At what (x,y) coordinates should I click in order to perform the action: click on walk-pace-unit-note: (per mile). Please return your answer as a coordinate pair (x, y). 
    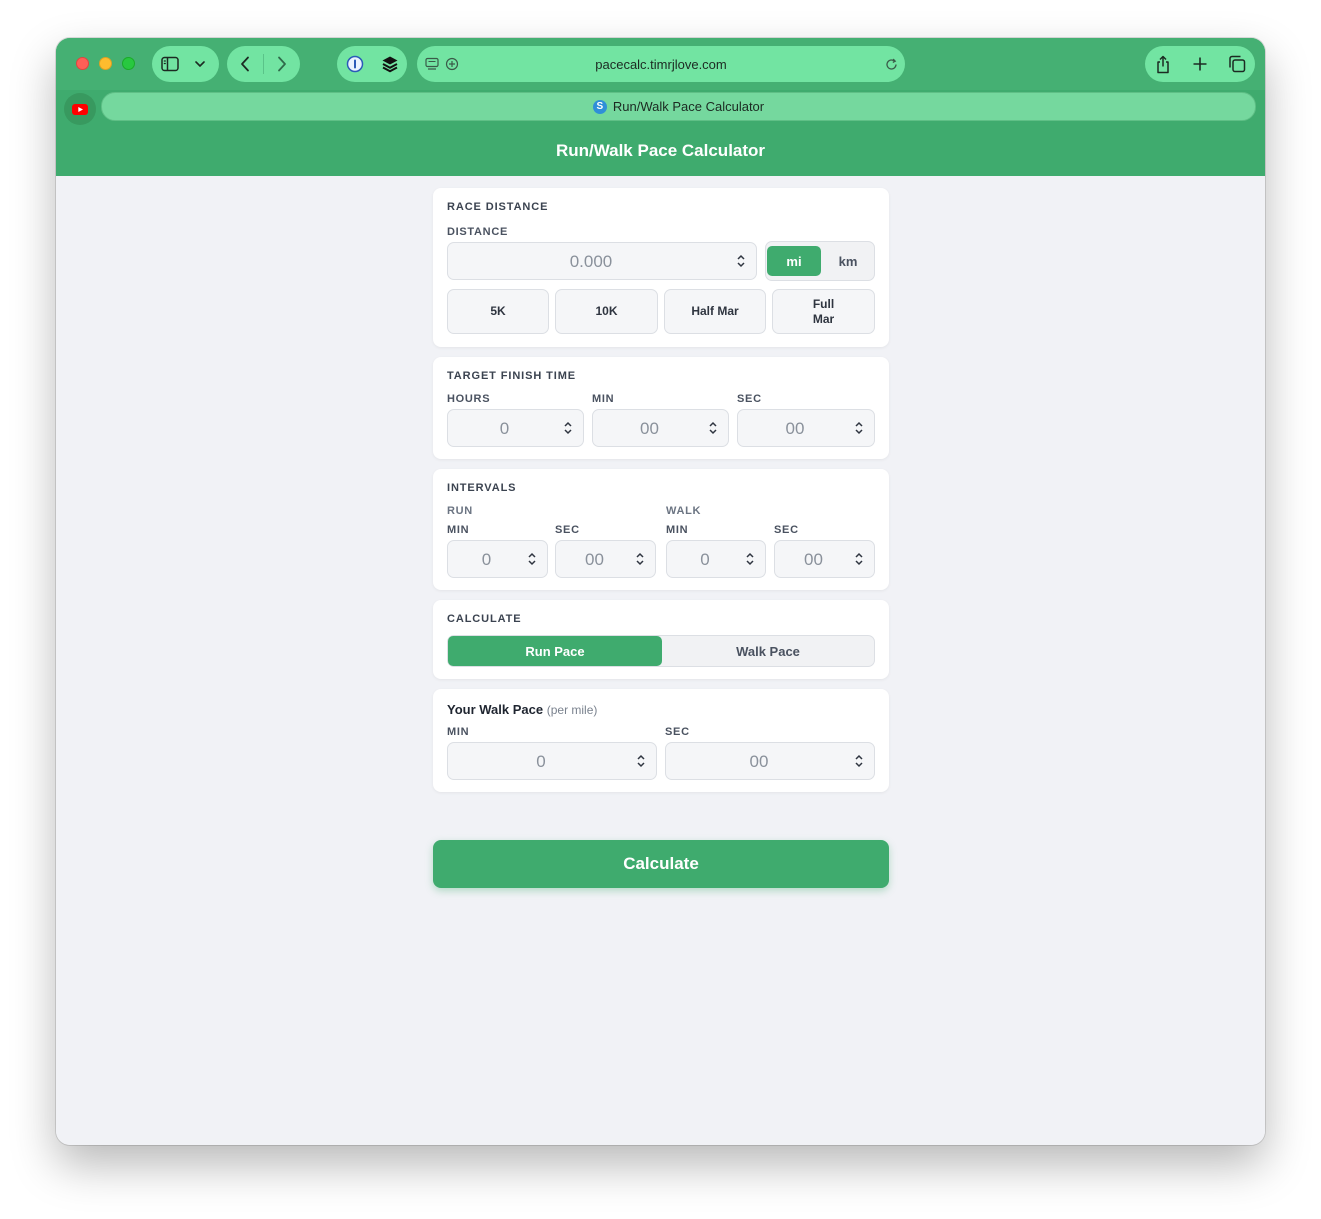
    Looking at the image, I should click on (572, 710).